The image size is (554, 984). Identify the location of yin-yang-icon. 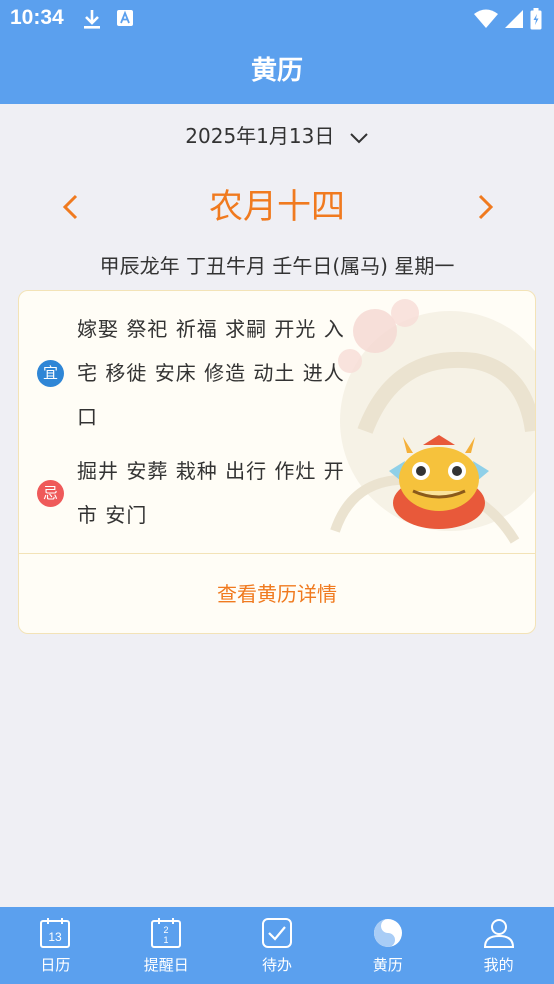
(388, 935).